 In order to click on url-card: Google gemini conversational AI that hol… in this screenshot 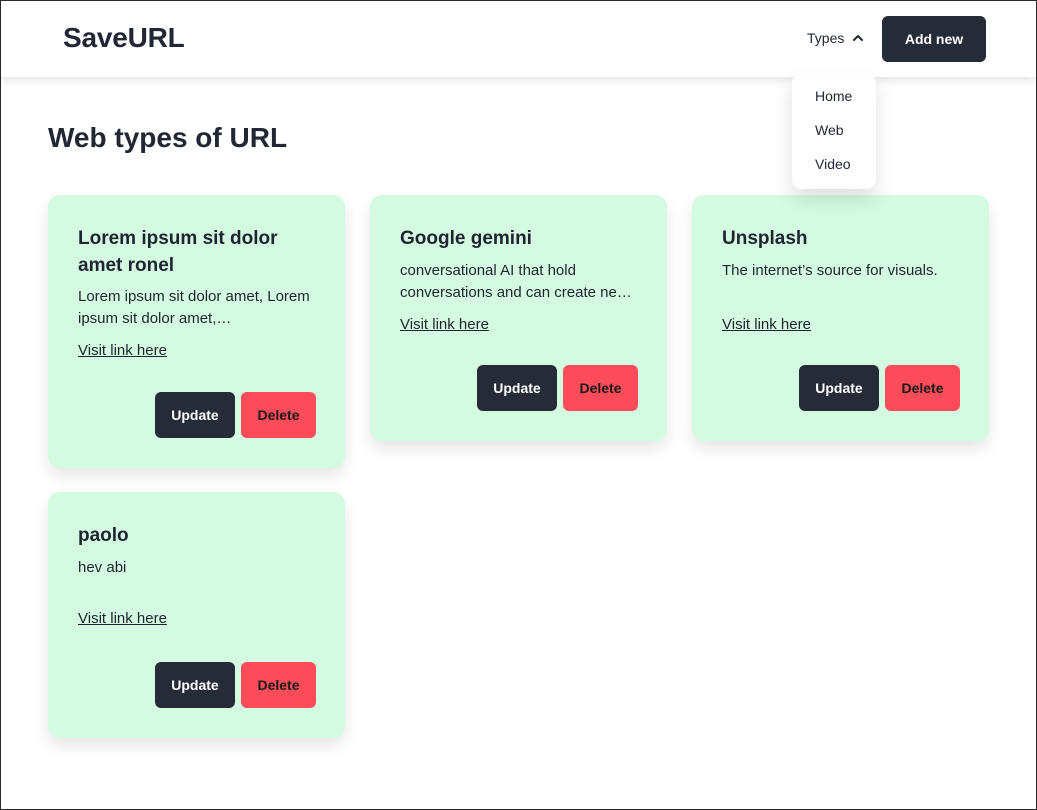, I will do `click(518, 318)`.